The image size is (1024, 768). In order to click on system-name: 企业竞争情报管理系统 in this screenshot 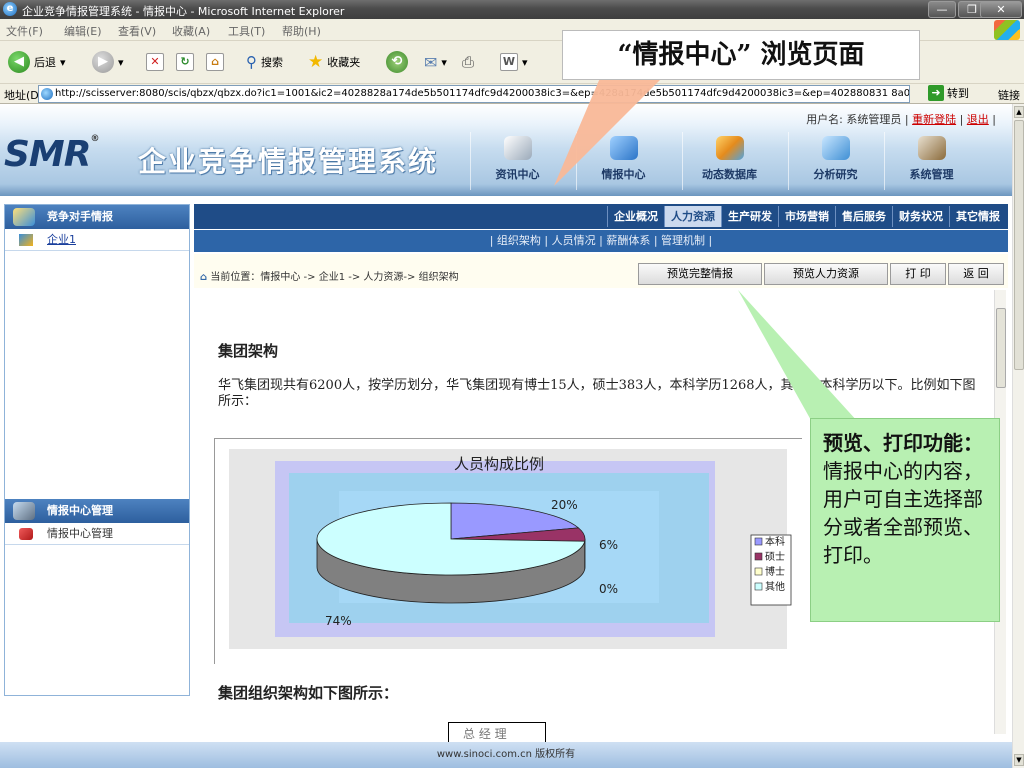, I will do `click(288, 161)`.